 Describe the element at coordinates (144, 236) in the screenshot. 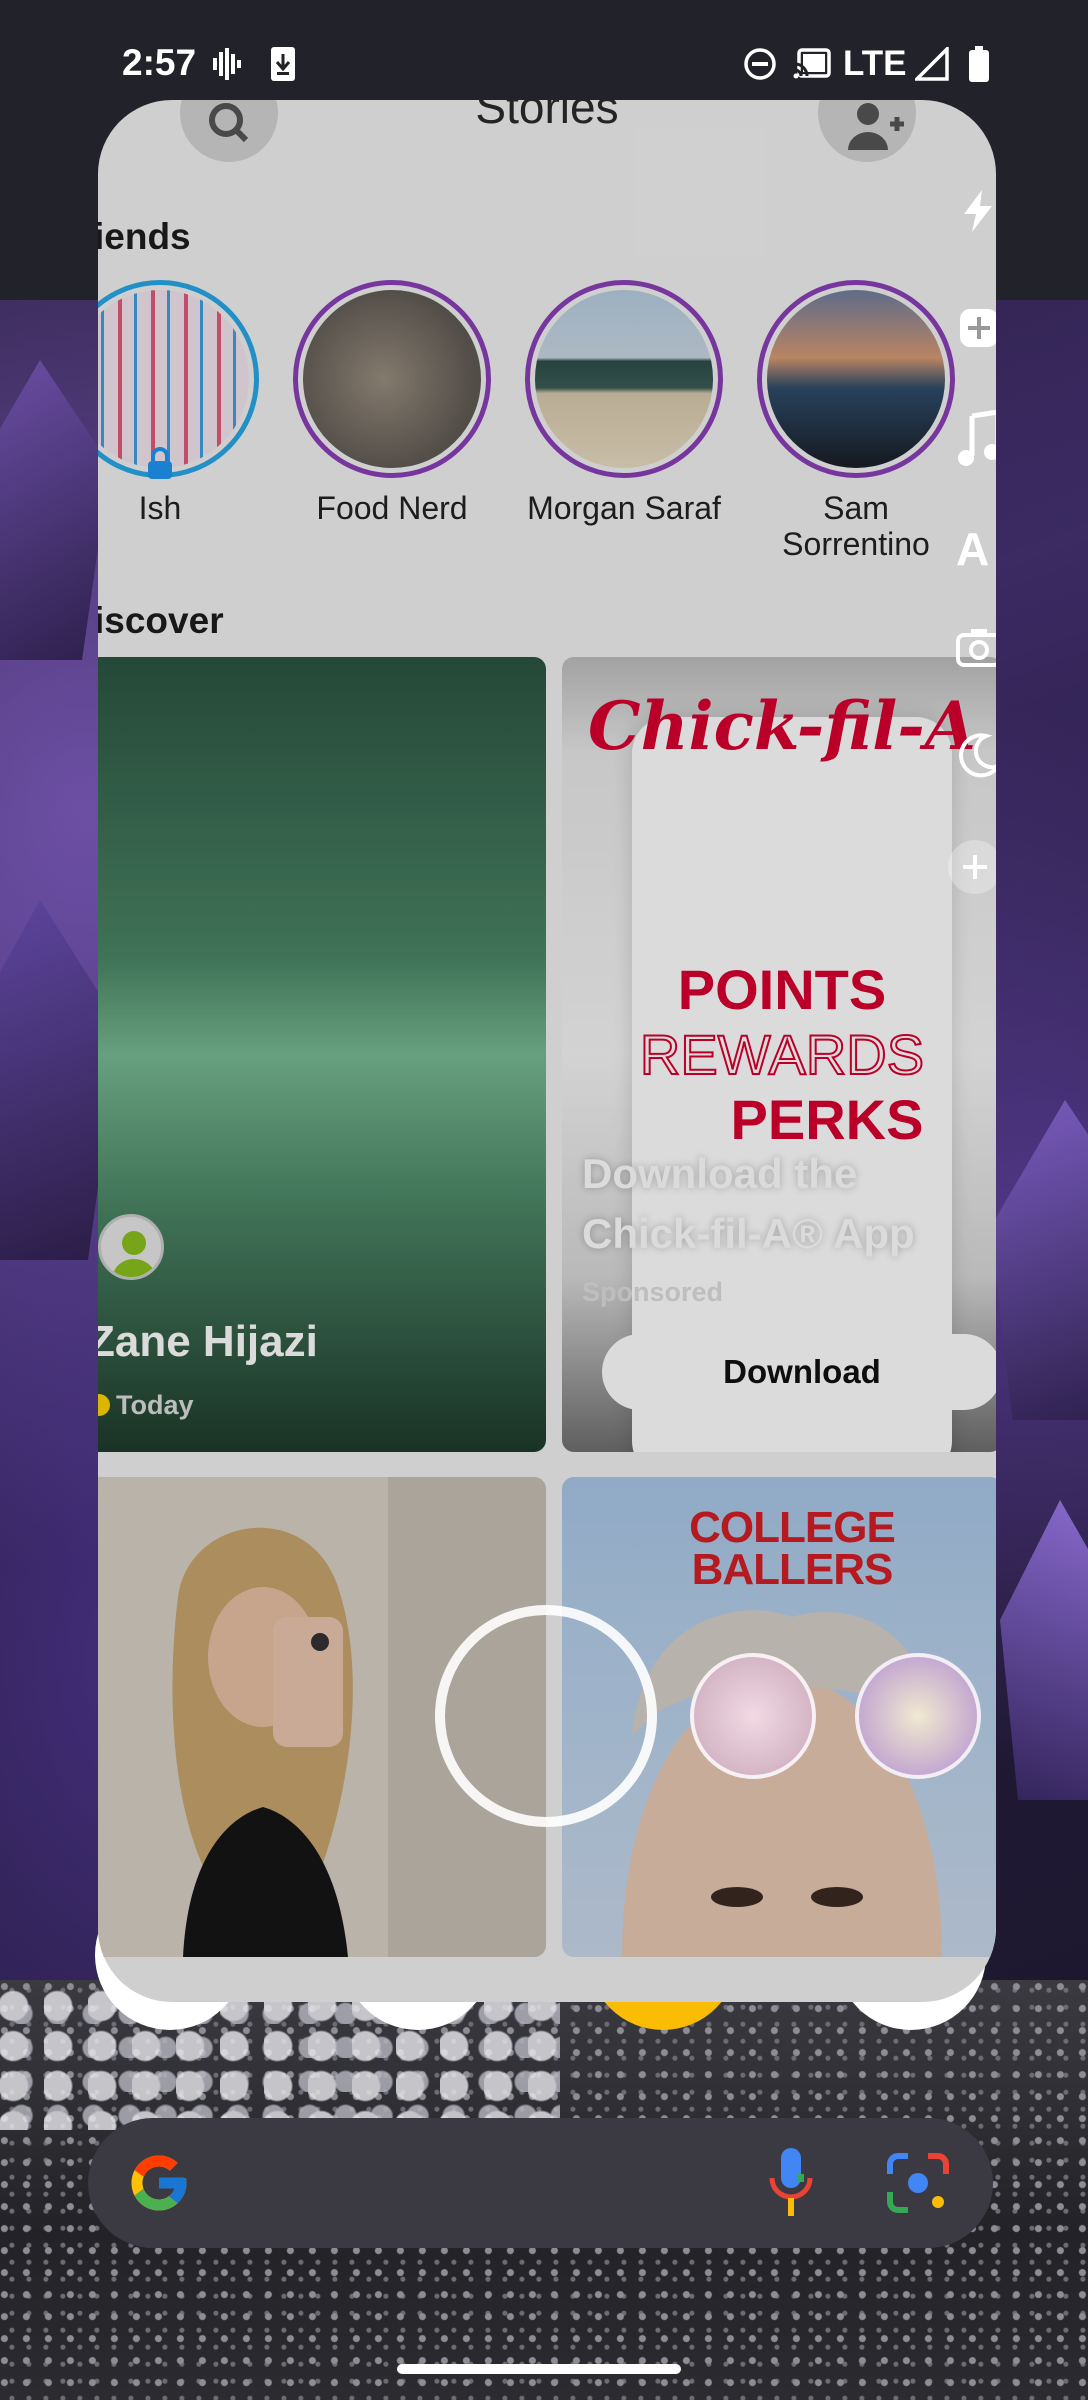

I see `friends-section-title: iends` at that location.